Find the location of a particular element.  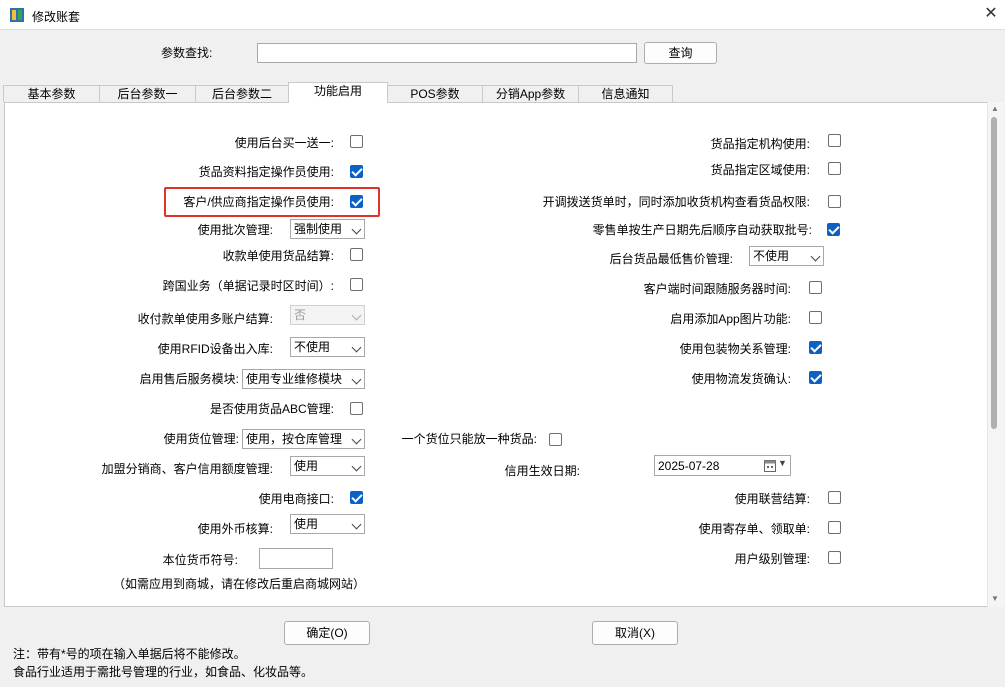

cross-border-checkbox is located at coordinates (356, 284).